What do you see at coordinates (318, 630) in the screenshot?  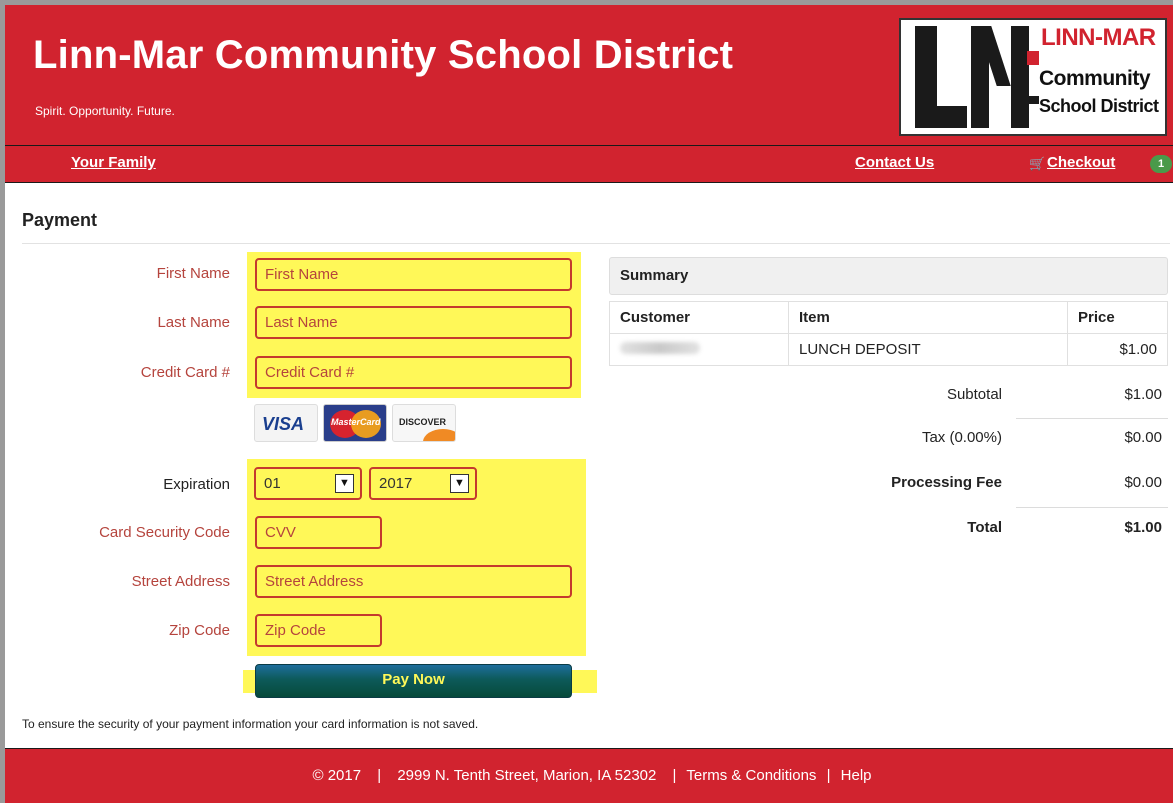 I see `zip-code-field: Zip Code` at bounding box center [318, 630].